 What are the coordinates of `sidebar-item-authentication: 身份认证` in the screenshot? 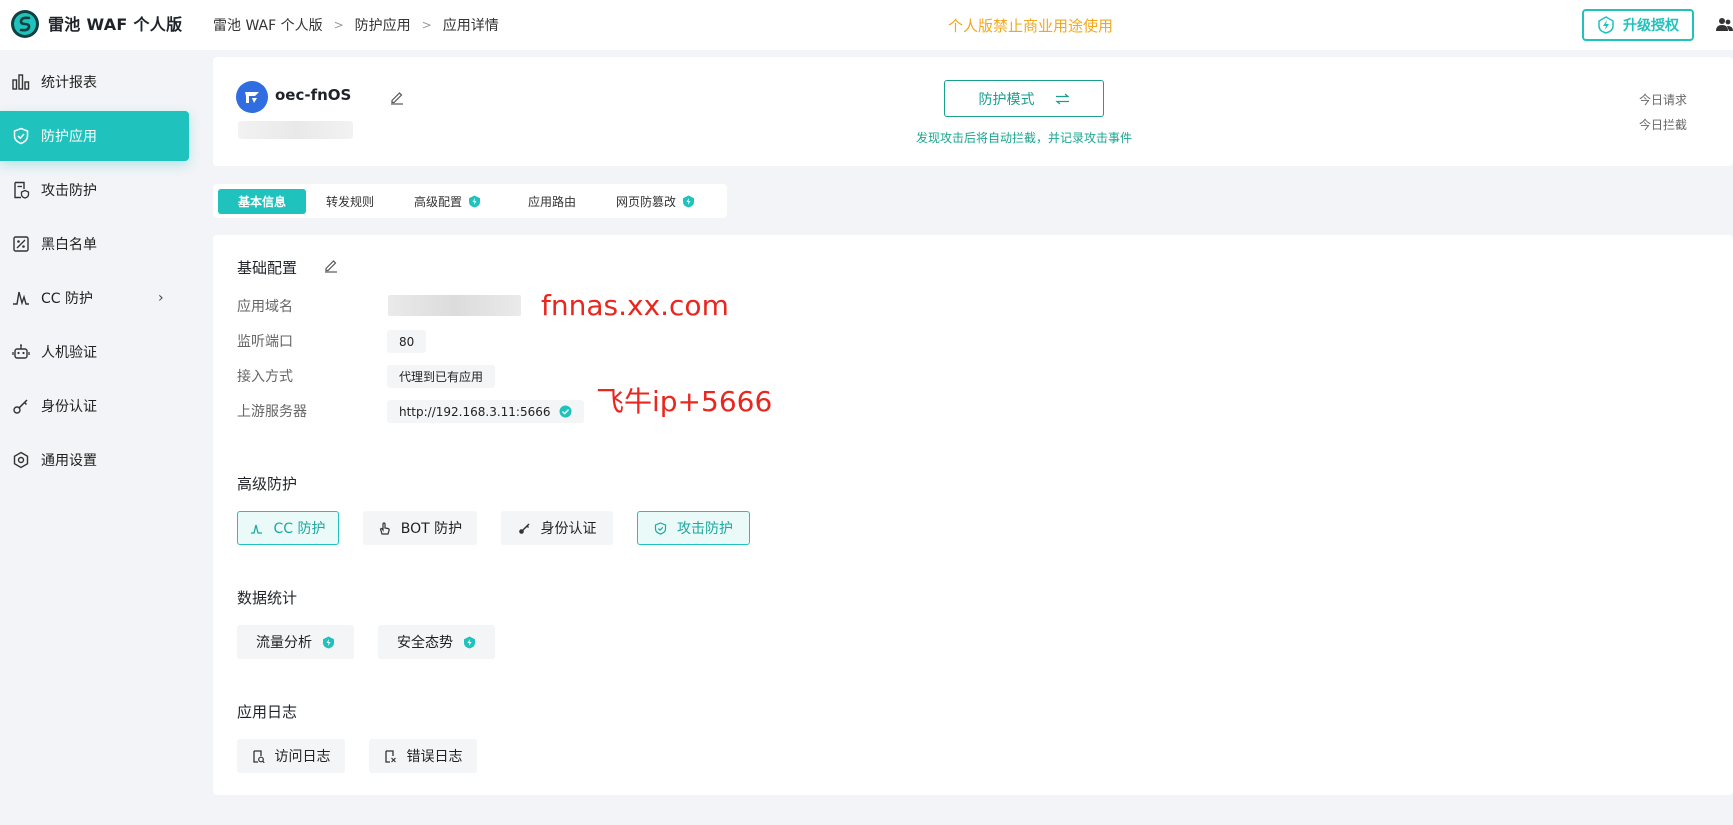 It's located at (94, 406).